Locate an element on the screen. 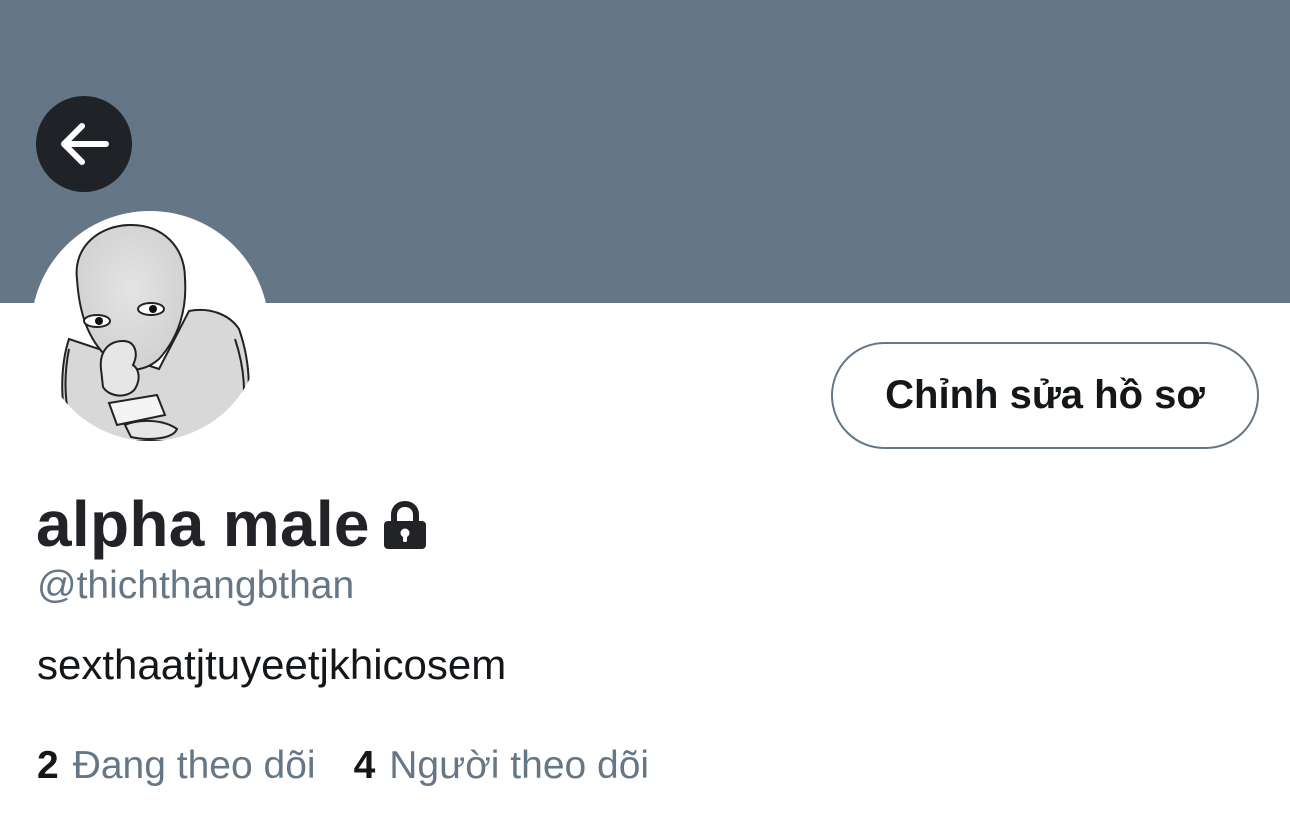 The image size is (1290, 818). back-button is located at coordinates (84, 144).